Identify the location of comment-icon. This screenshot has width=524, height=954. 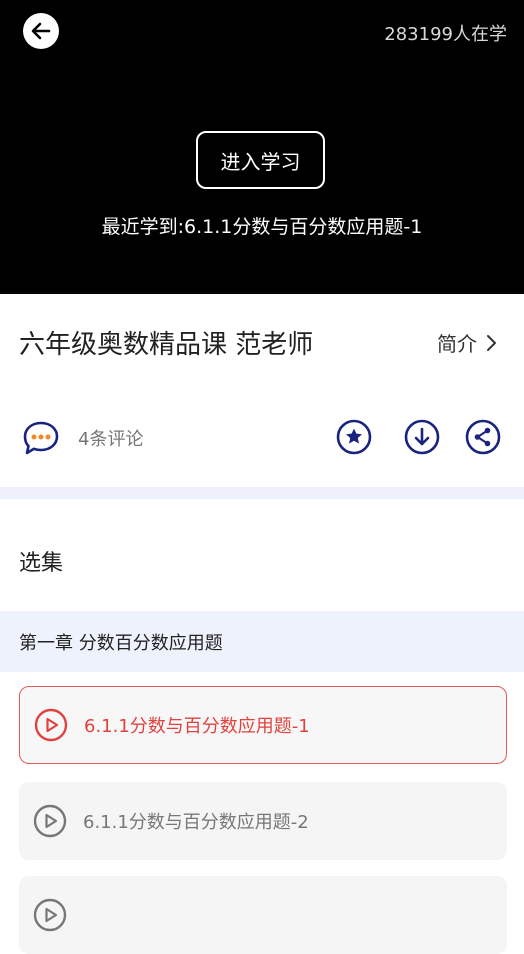
(41, 438).